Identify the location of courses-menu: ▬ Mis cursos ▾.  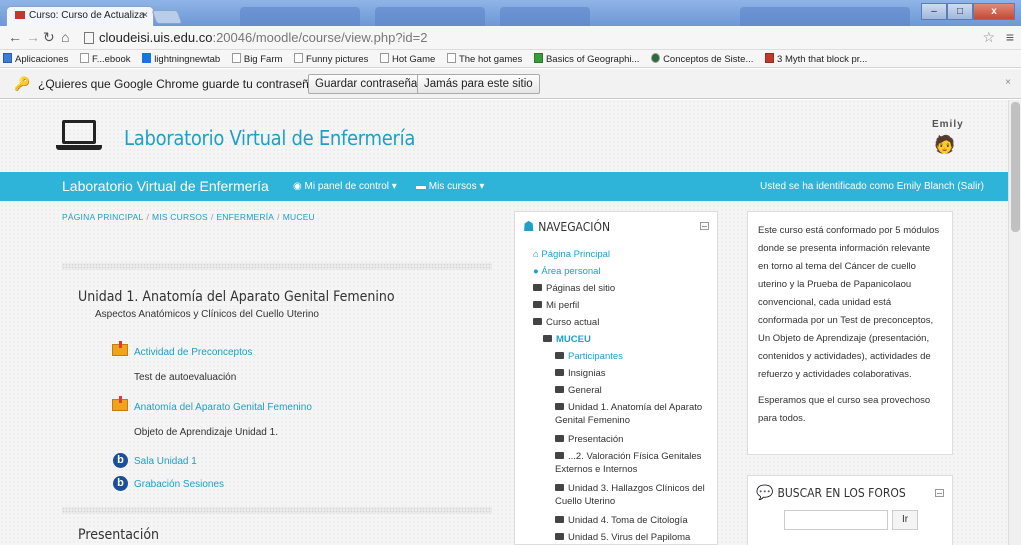
(450, 186).